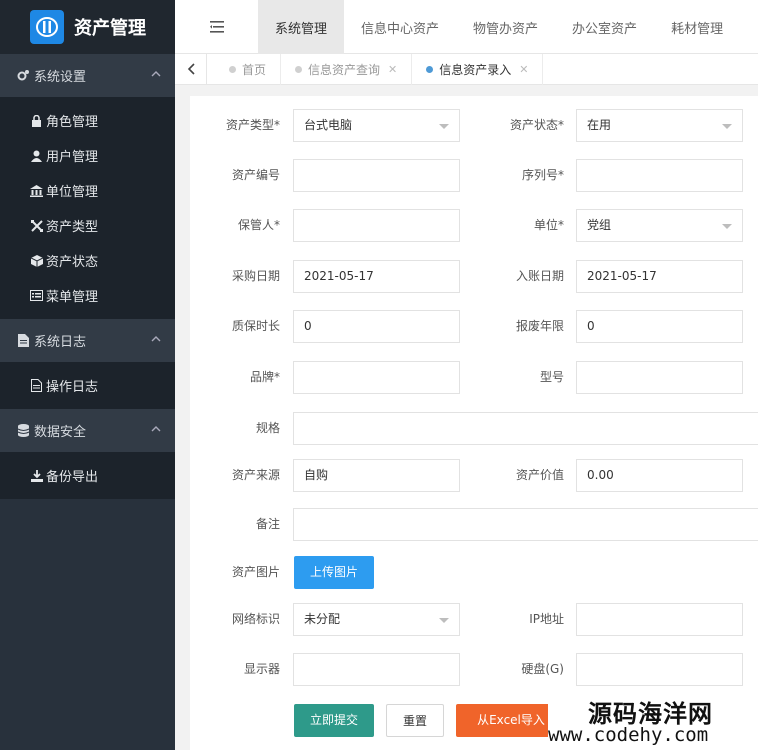 The height and width of the screenshot is (750, 758). What do you see at coordinates (546, 619) in the screenshot?
I see `ip-label: IP地址` at bounding box center [546, 619].